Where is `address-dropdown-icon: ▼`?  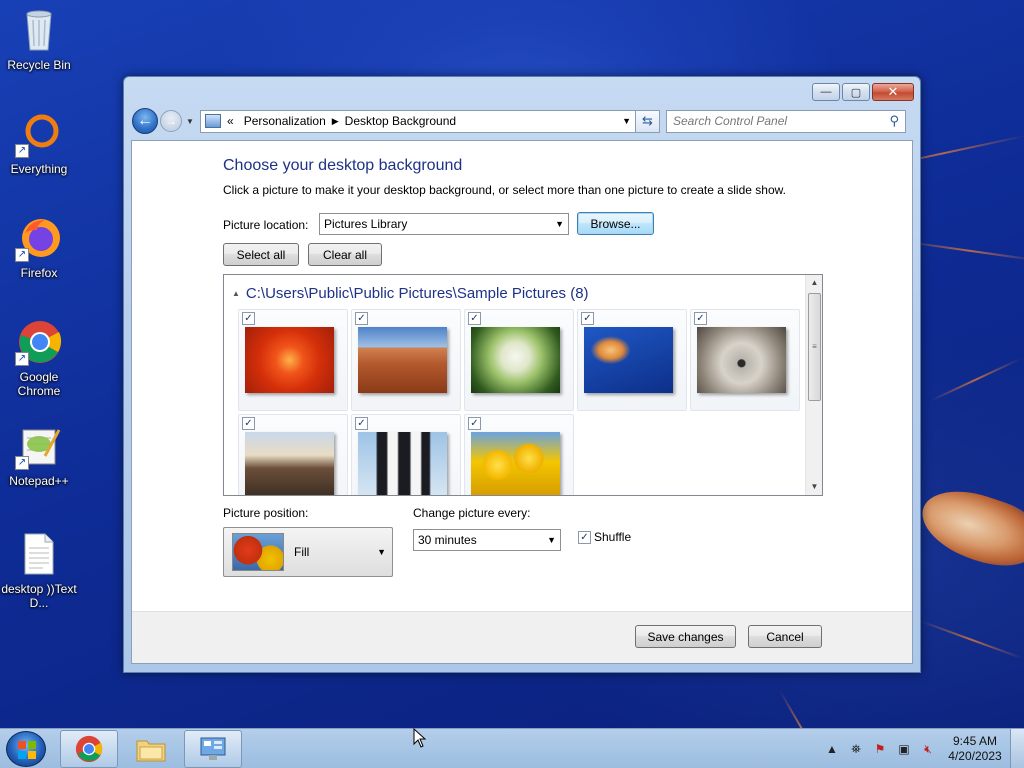
address-dropdown-icon: ▼ is located at coordinates (626, 121).